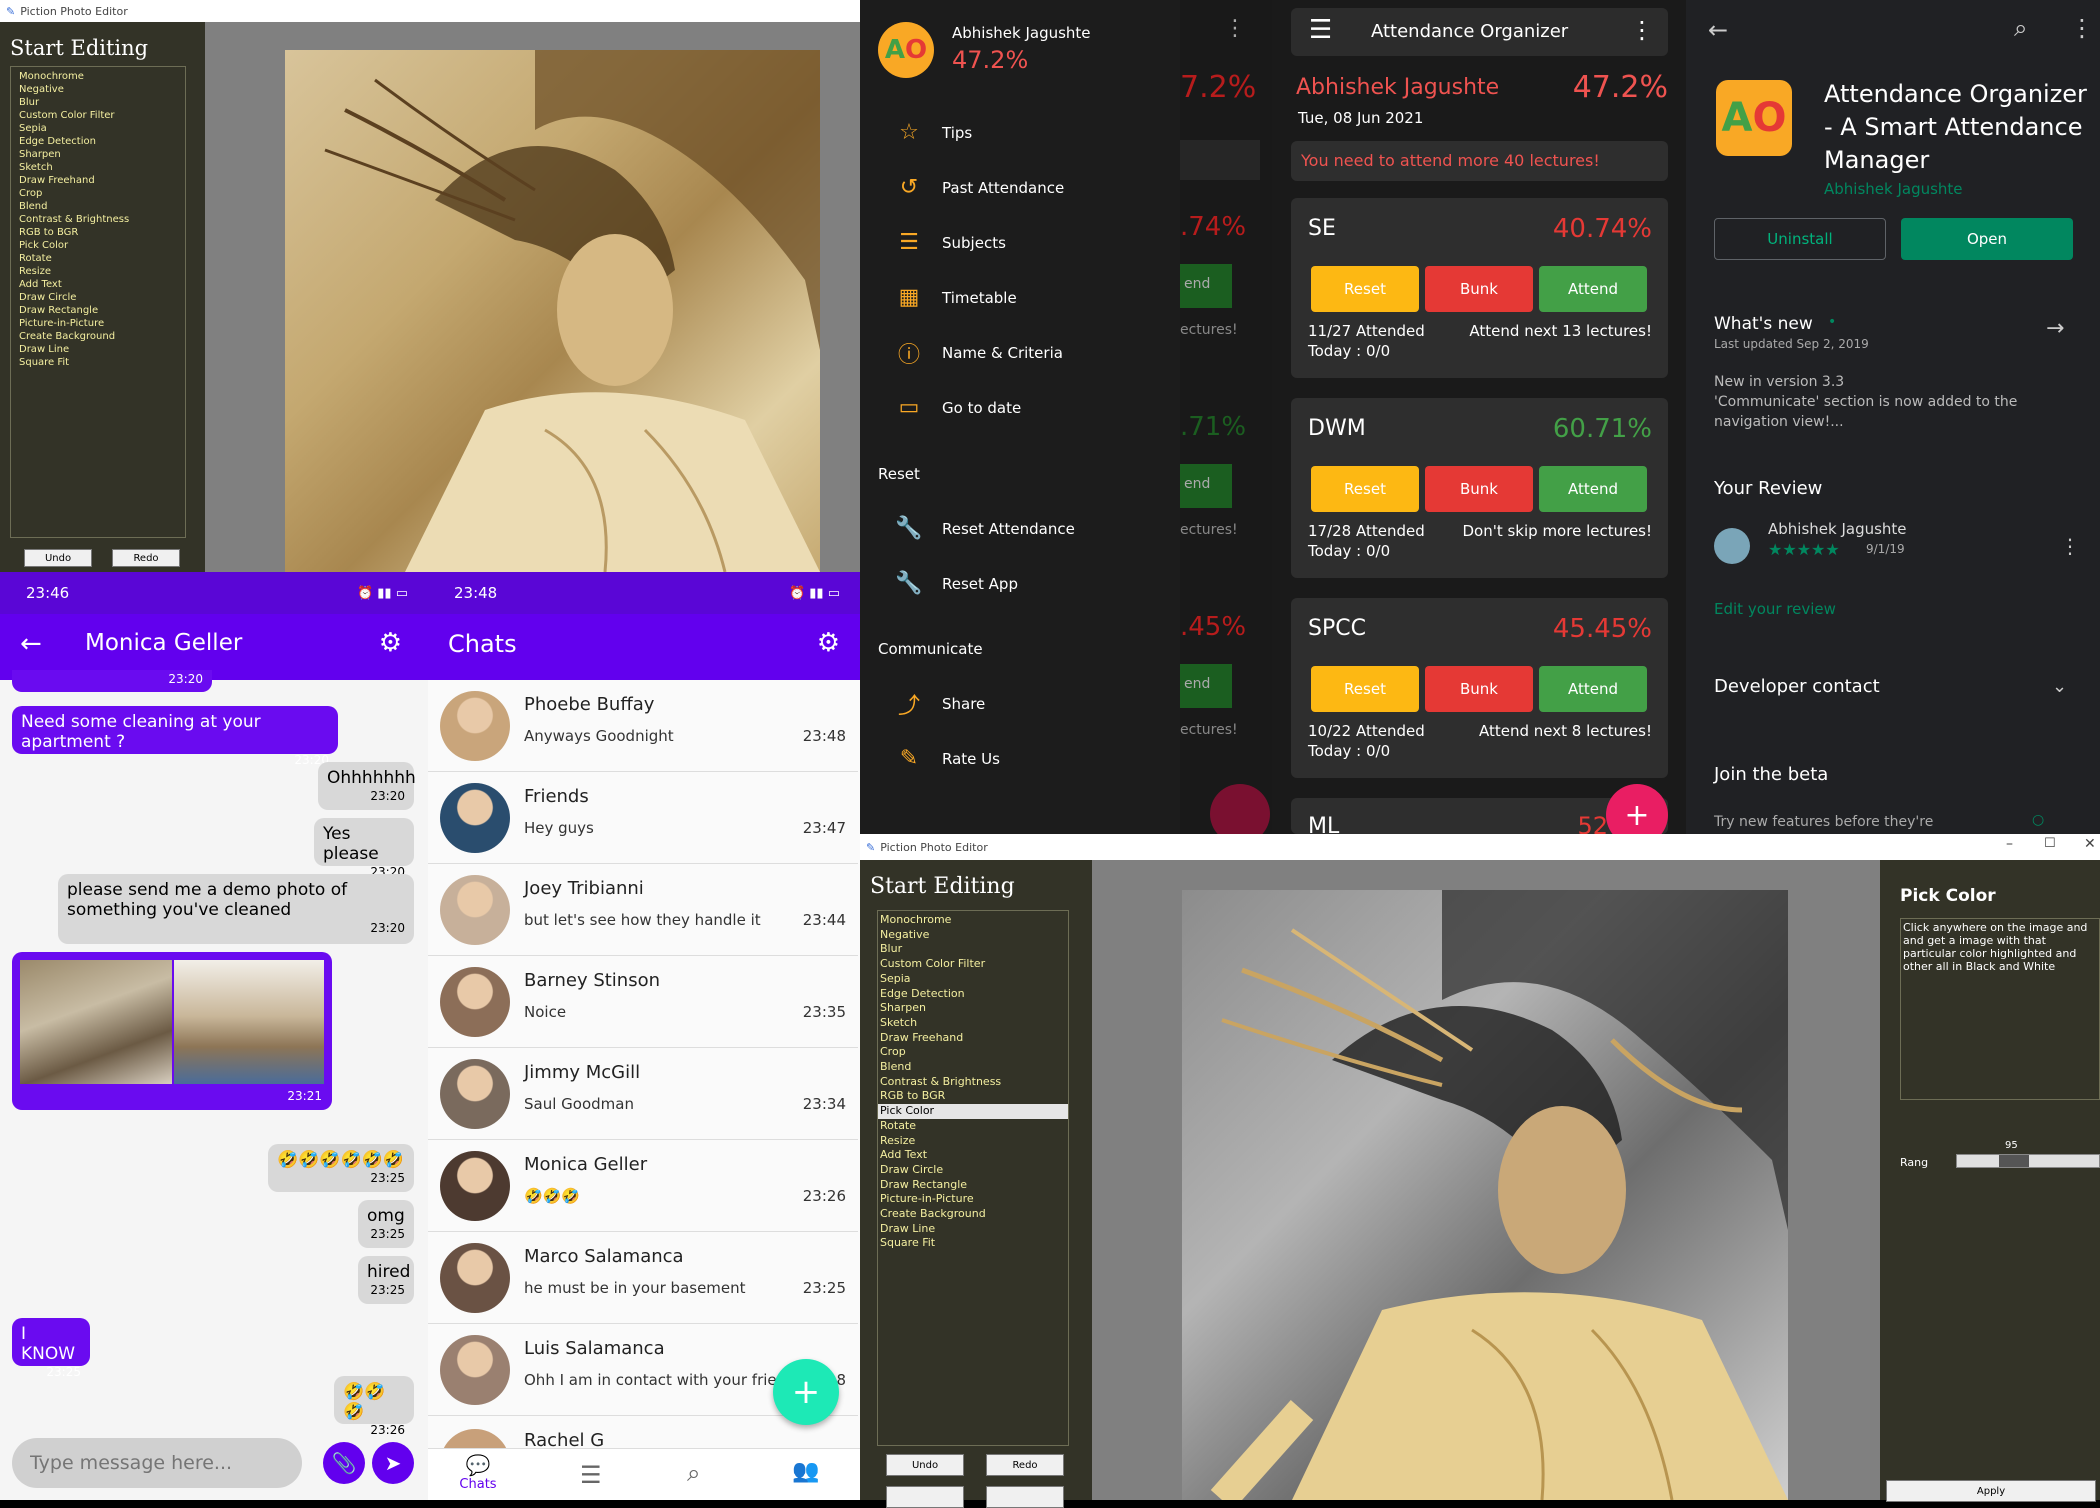  I want to click on message-bubble: hired 23:25, so click(386, 1280).